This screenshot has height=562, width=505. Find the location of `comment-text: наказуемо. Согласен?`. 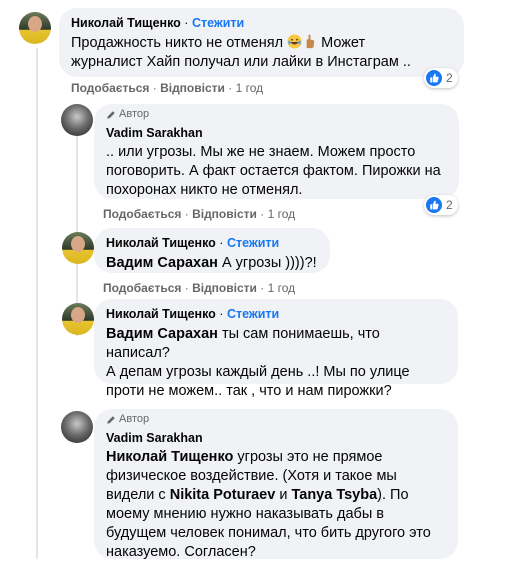

comment-text: наказуемо. Согласен? is located at coordinates (181, 552).